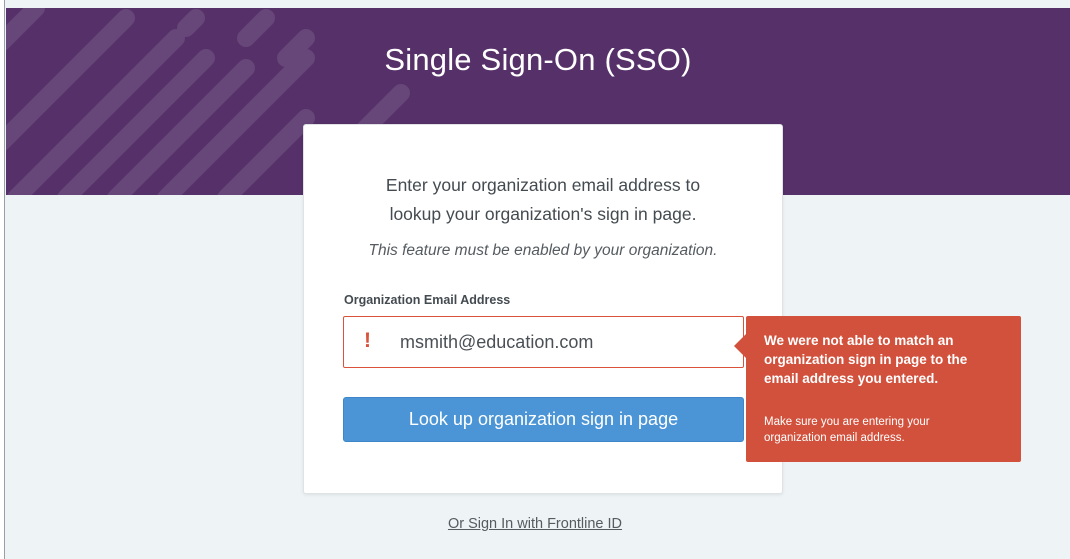  What do you see at coordinates (543, 419) in the screenshot?
I see `lookup-sign-in-page-button: Look up organization sign in page` at bounding box center [543, 419].